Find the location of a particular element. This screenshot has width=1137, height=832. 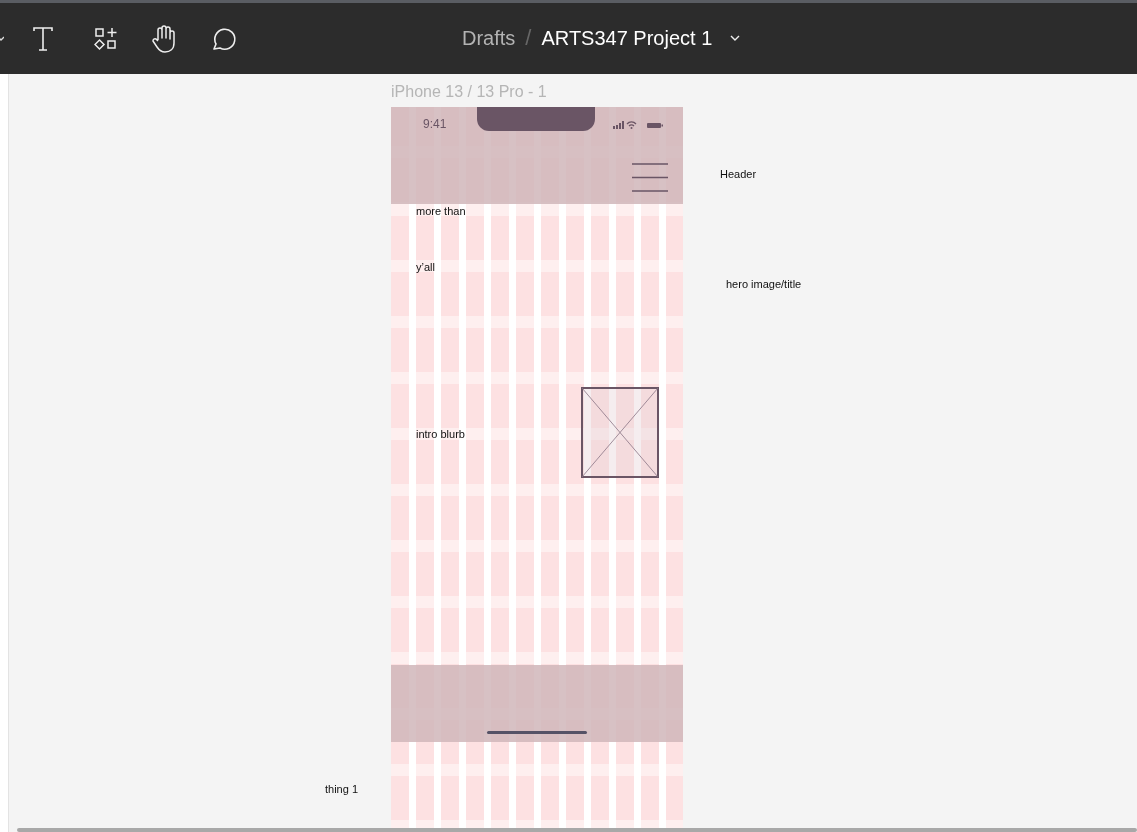

menu-icon is located at coordinates (650, 178).